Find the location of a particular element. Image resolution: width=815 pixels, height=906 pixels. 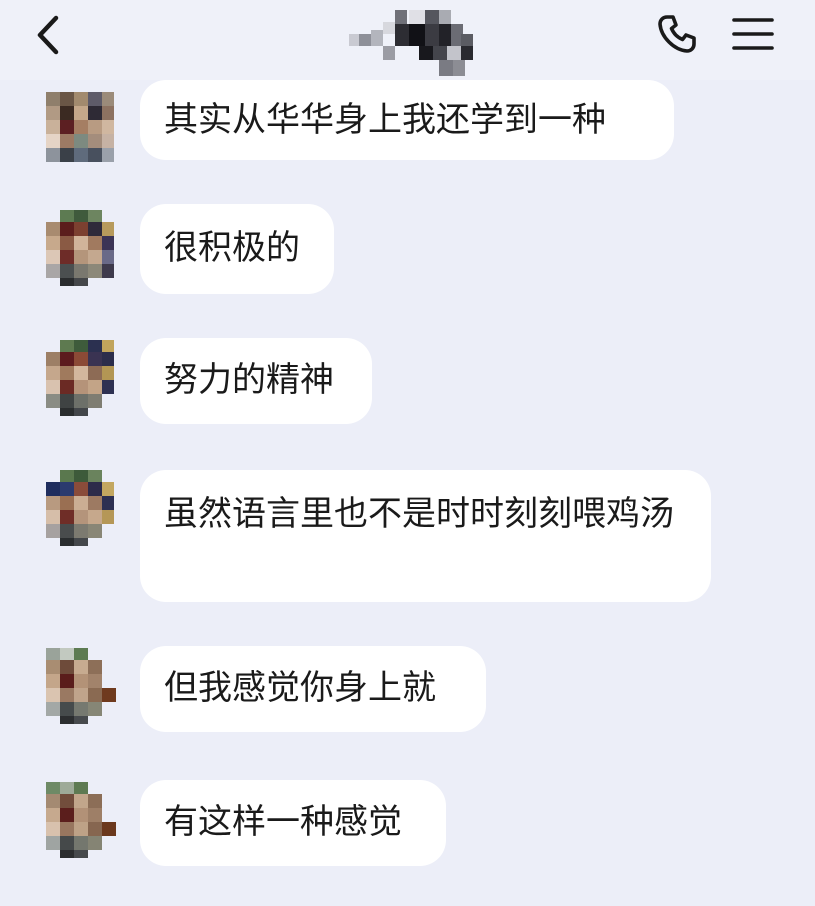

call-button is located at coordinates (677, 34).